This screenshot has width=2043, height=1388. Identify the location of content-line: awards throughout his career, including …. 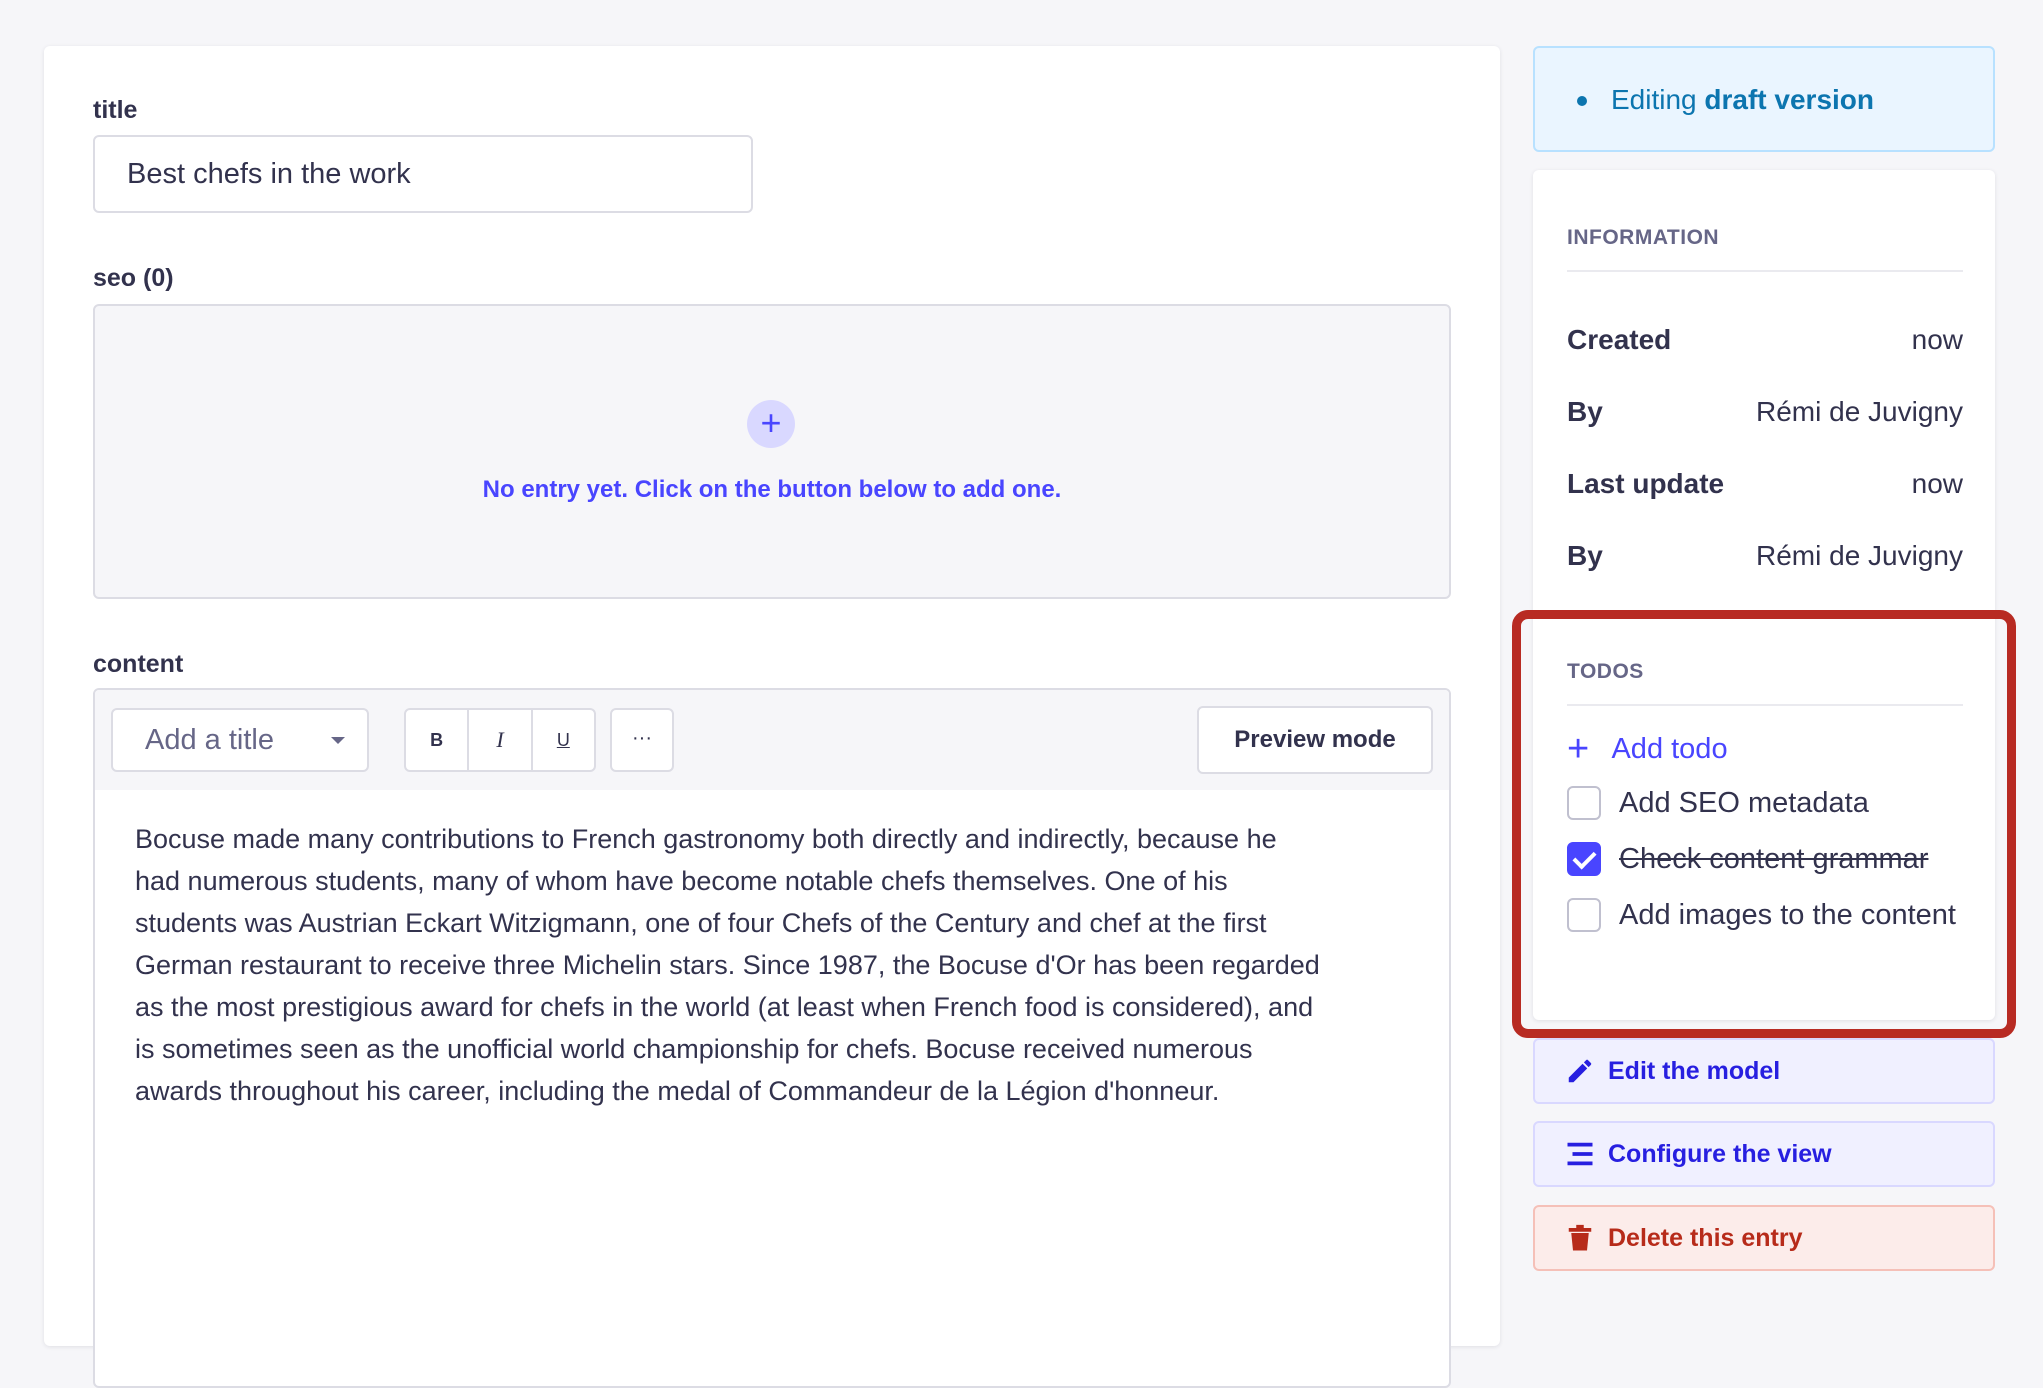
(677, 1091).